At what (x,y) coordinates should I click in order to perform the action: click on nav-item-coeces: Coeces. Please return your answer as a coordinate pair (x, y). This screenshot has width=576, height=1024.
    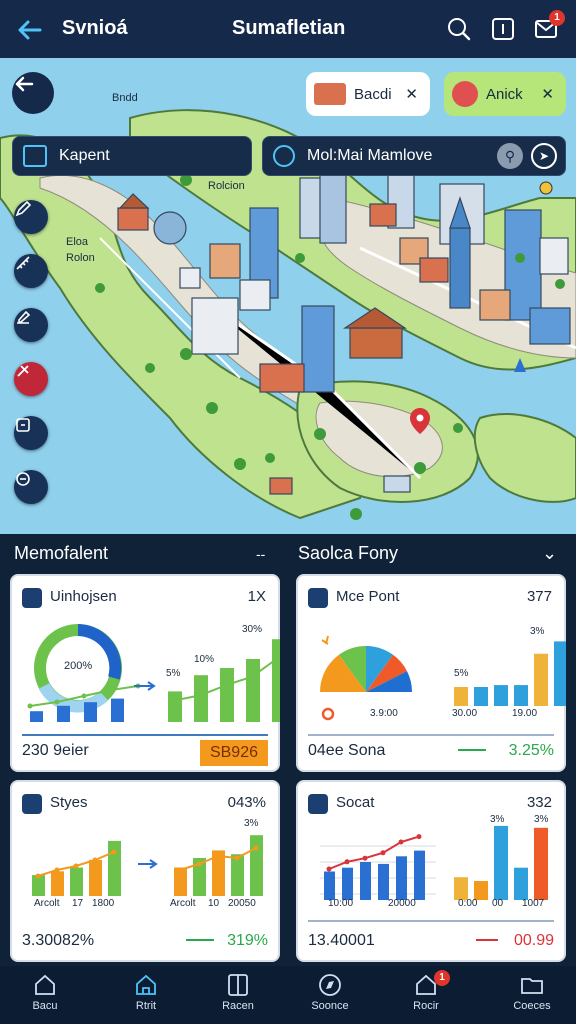
    Looking at the image, I should click on (532, 992).